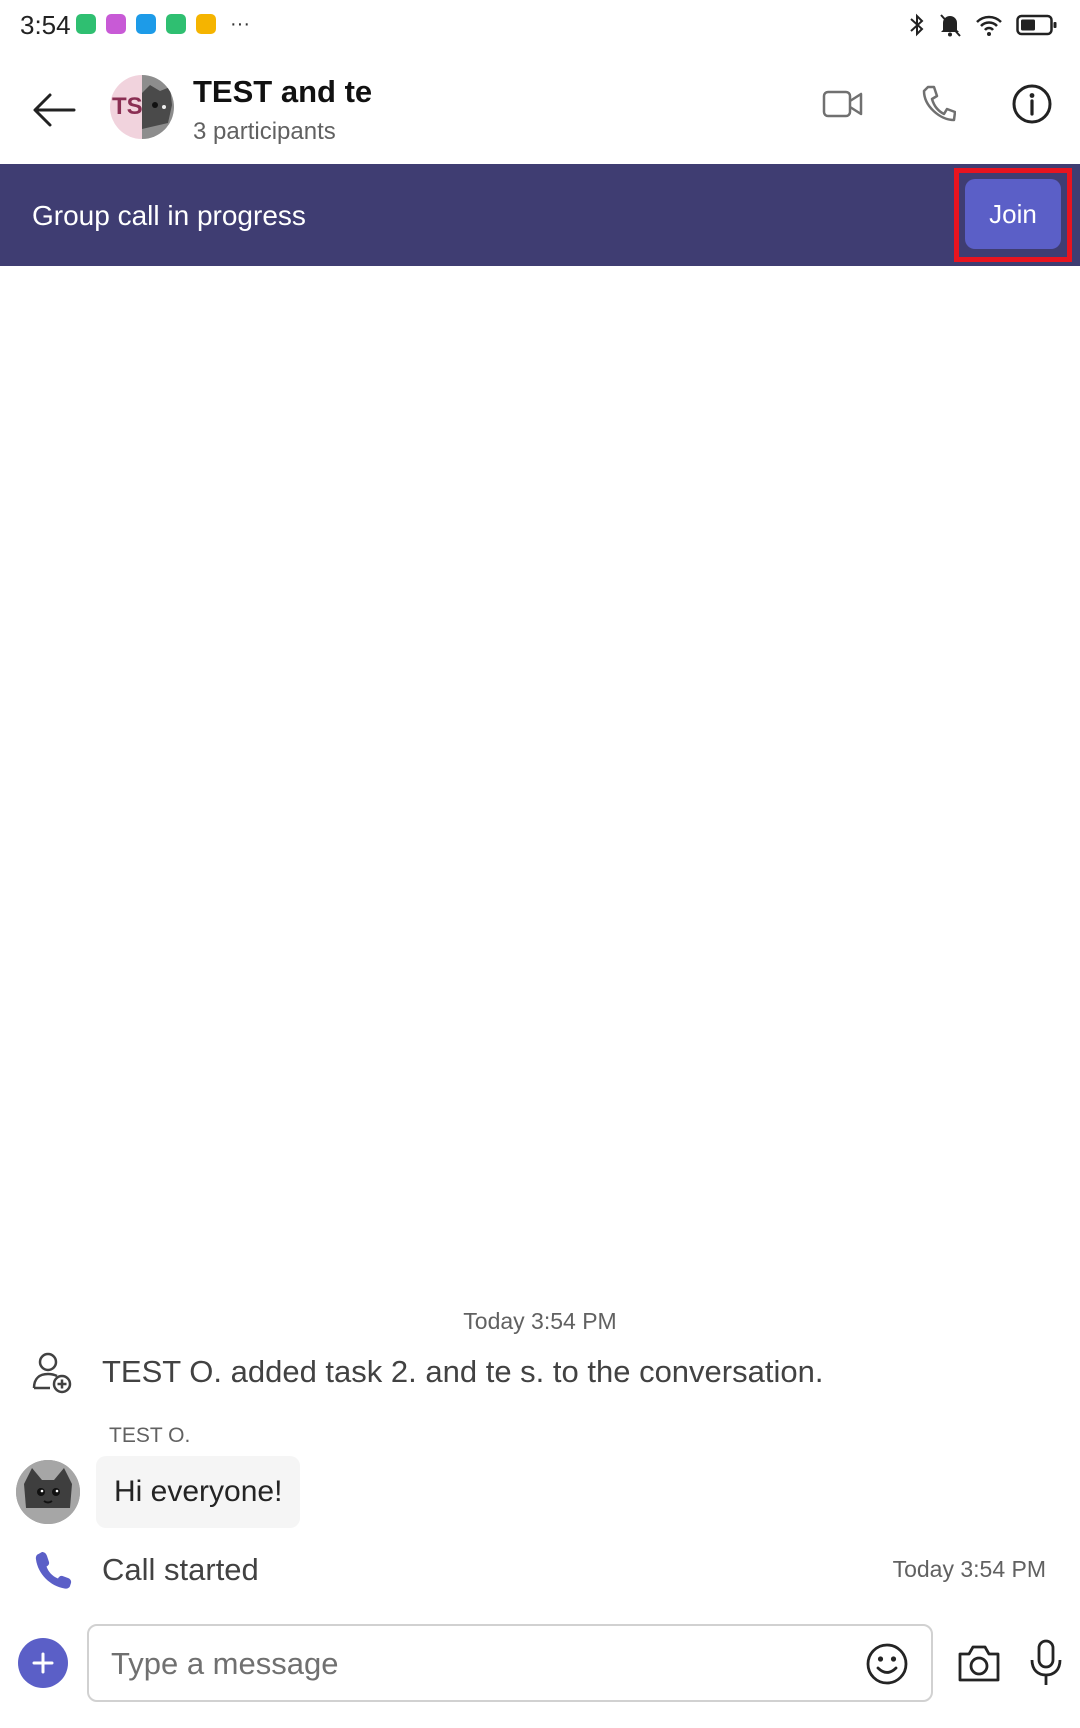  Describe the element at coordinates (48, 1492) in the screenshot. I see `sender-avatar` at that location.